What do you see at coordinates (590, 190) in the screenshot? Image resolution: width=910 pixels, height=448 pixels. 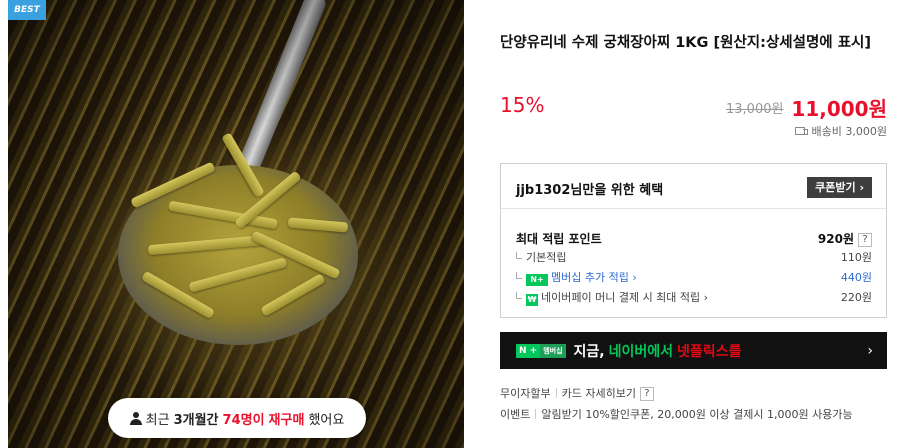 I see `benefit-heading-text: jjb1302님만을 위한 혜택` at bounding box center [590, 190].